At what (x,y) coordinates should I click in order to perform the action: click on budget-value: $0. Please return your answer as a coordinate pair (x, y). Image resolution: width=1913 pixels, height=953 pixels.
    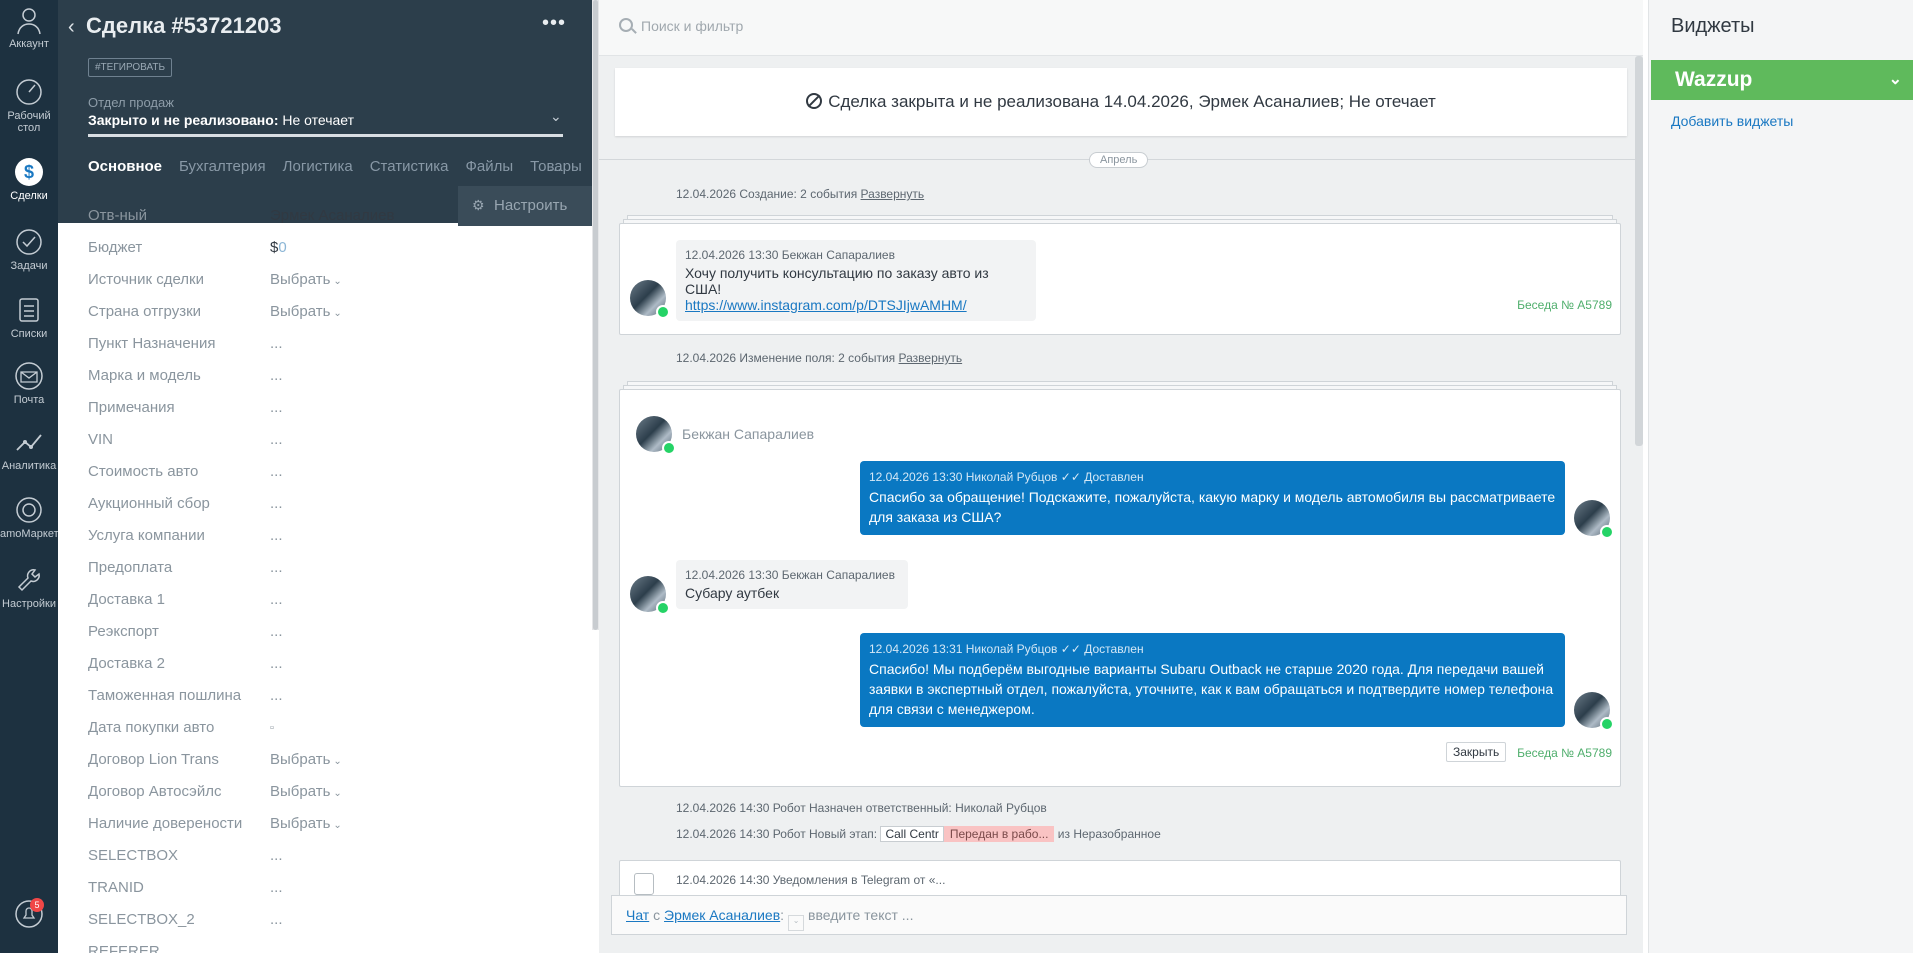
    Looking at the image, I should click on (278, 247).